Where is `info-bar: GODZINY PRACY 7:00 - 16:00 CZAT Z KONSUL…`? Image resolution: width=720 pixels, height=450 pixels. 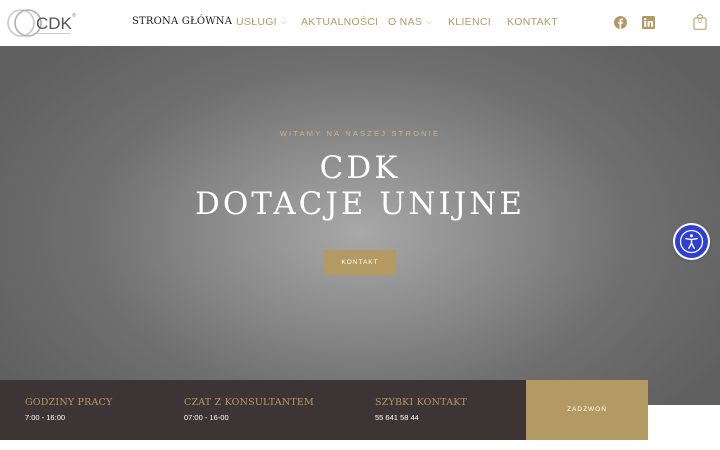 info-bar: GODZINY PRACY 7:00 - 16:00 CZAT Z KONSUL… is located at coordinates (263, 410).